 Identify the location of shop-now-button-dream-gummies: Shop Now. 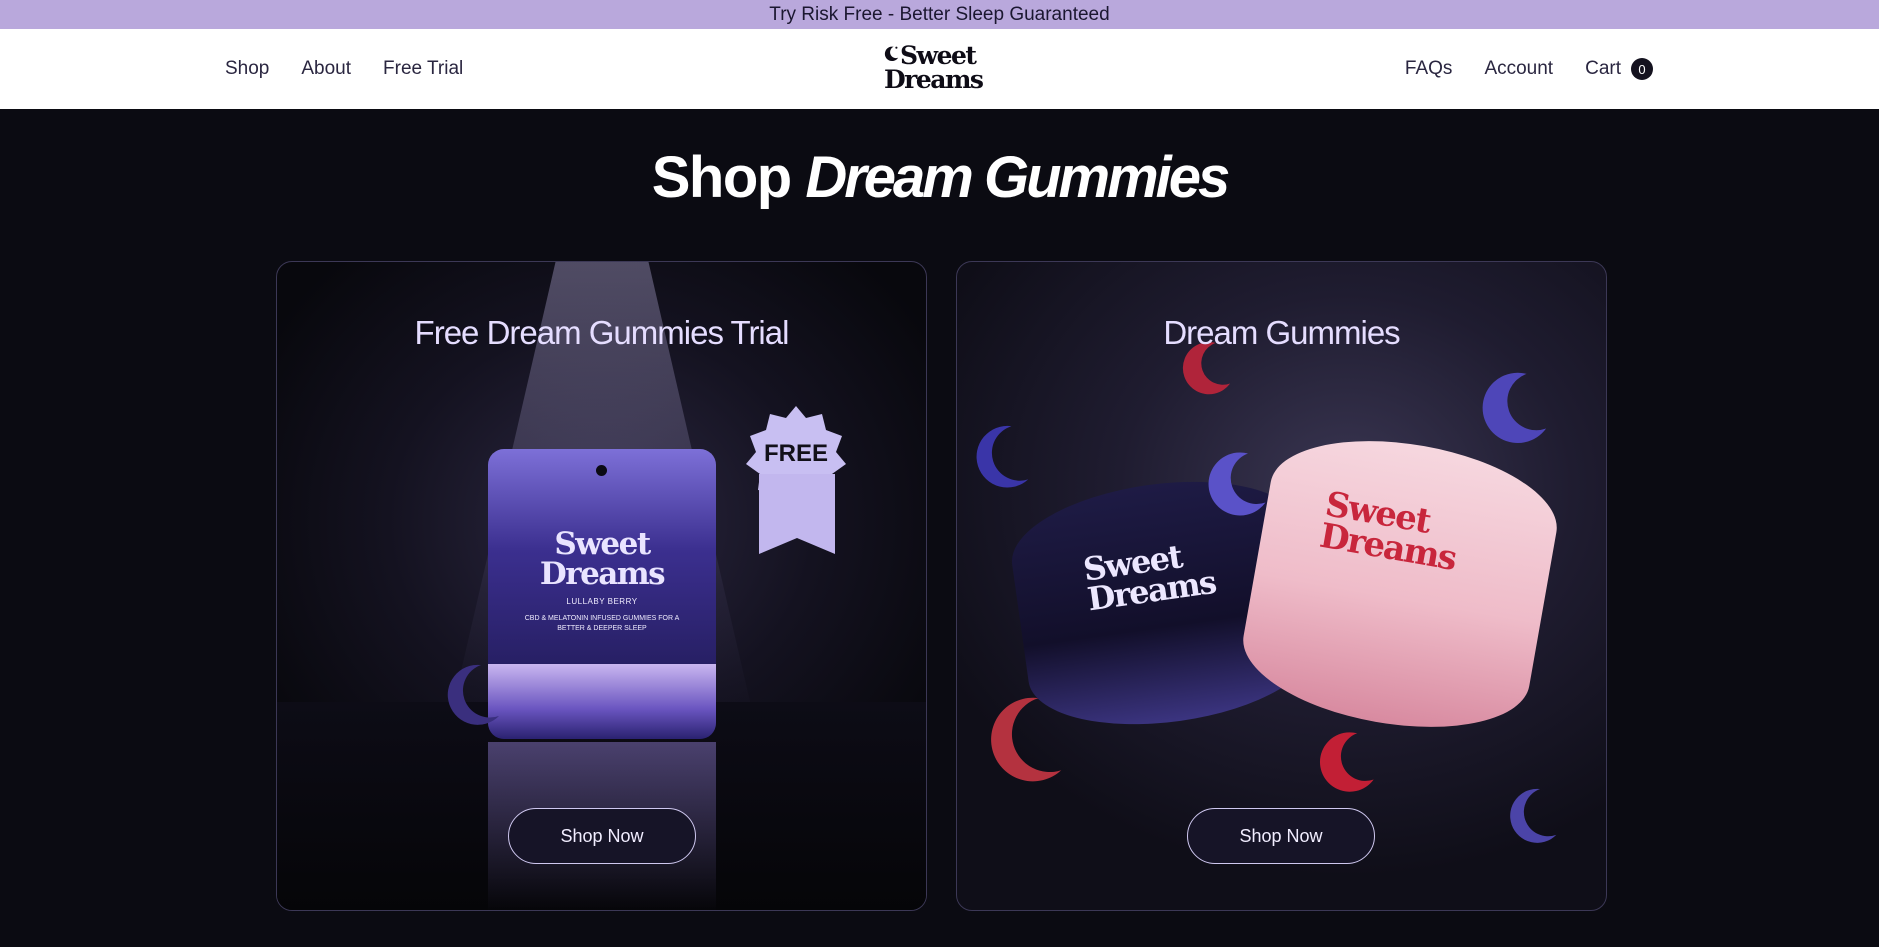
(1281, 836).